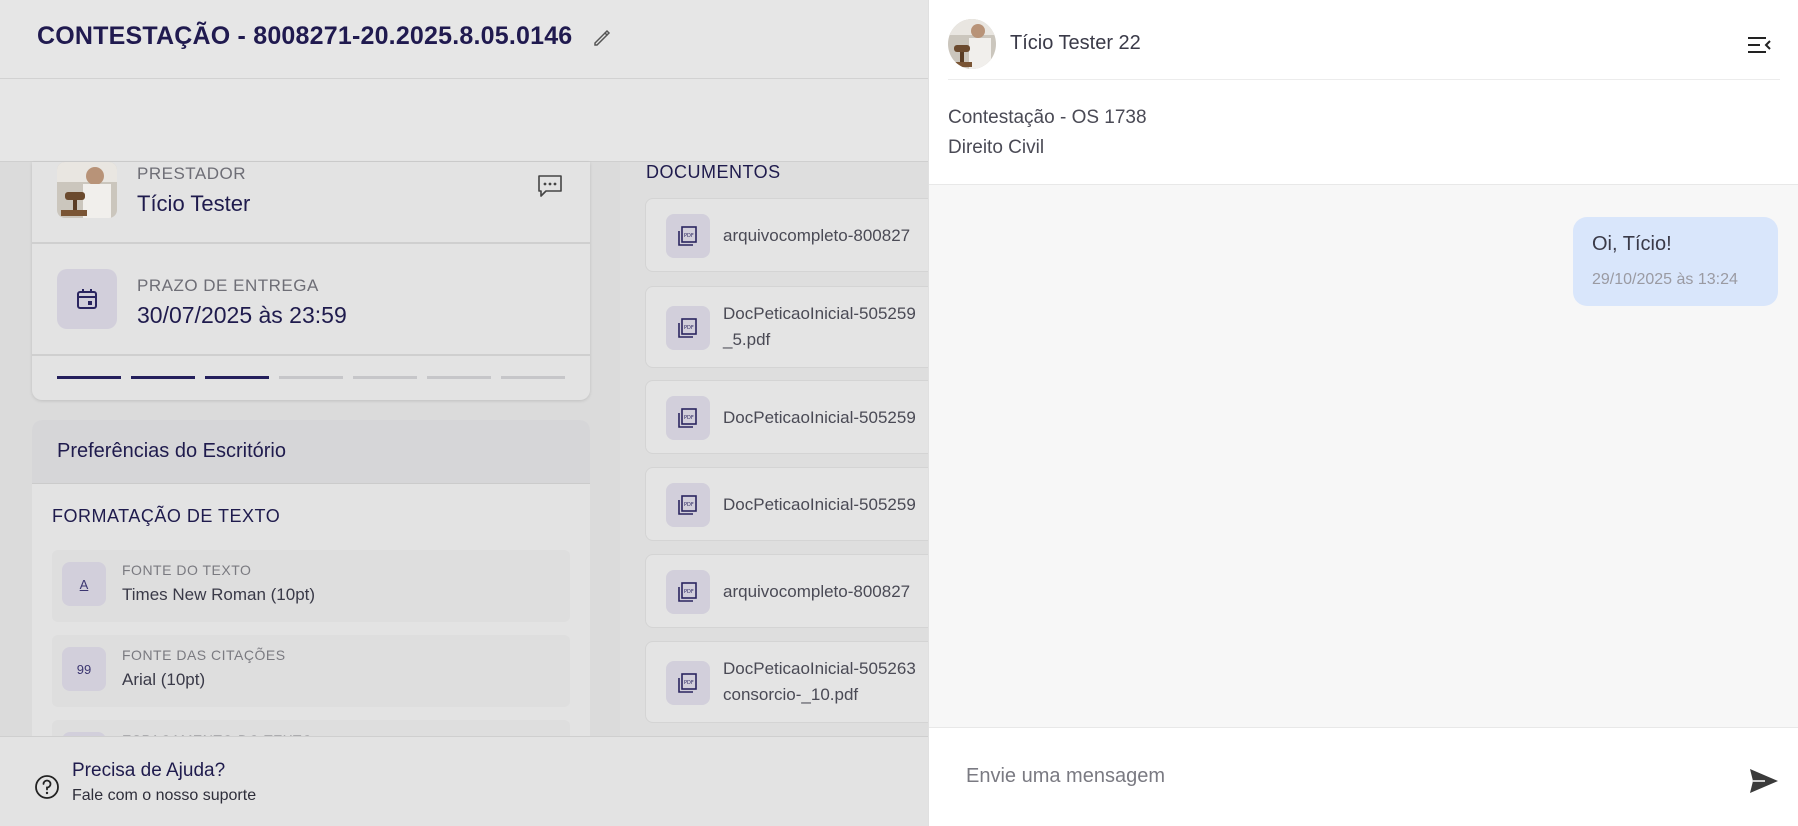  Describe the element at coordinates (550, 186) in the screenshot. I see `chat-bubble-icon` at that location.